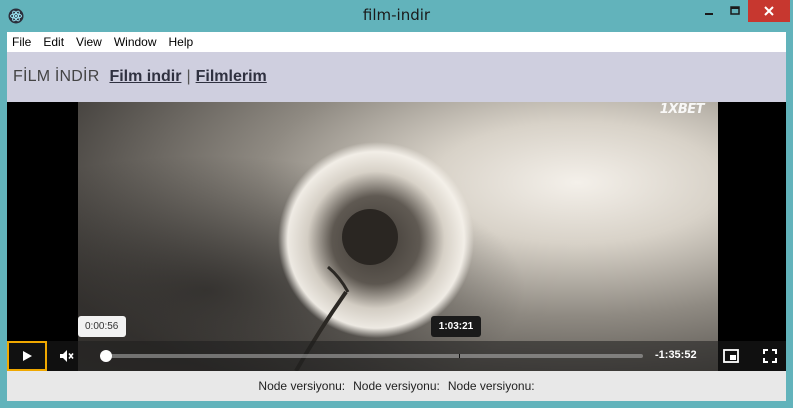 This screenshot has height=408, width=793. What do you see at coordinates (106, 356) in the screenshot?
I see `seek-thumb` at bounding box center [106, 356].